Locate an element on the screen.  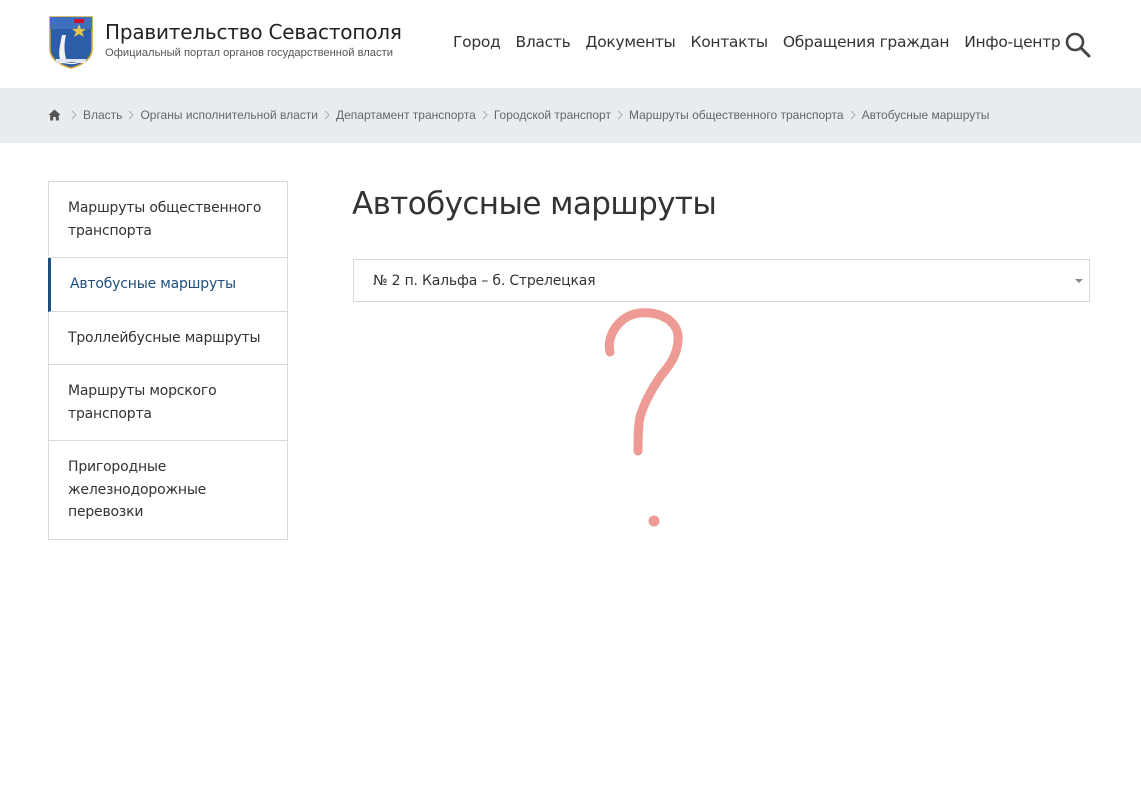
sidebar-item-bus-routes: Автобусные маршруты is located at coordinates (167, 285).